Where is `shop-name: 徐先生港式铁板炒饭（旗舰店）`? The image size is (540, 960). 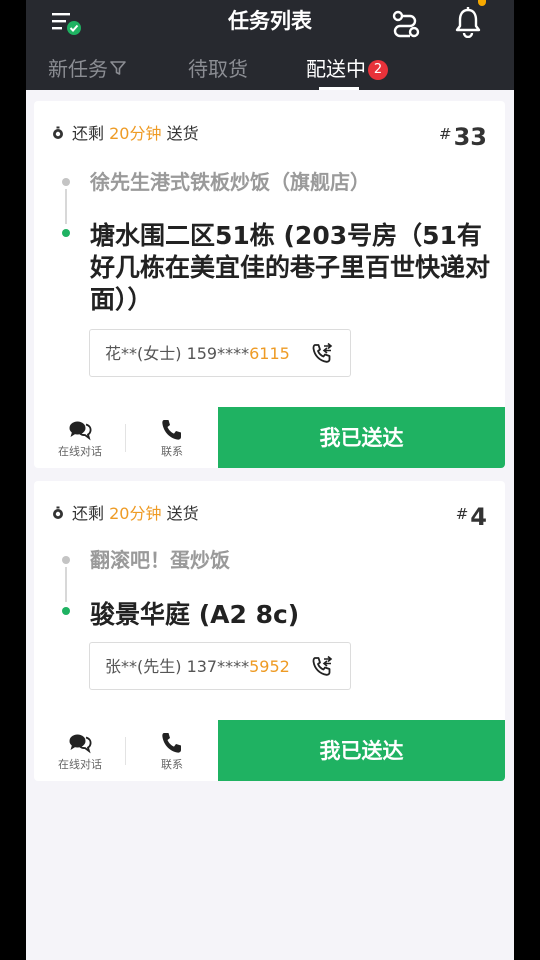
shop-name: 徐先生港式铁板炒饭（旗舰店） is located at coordinates (230, 182).